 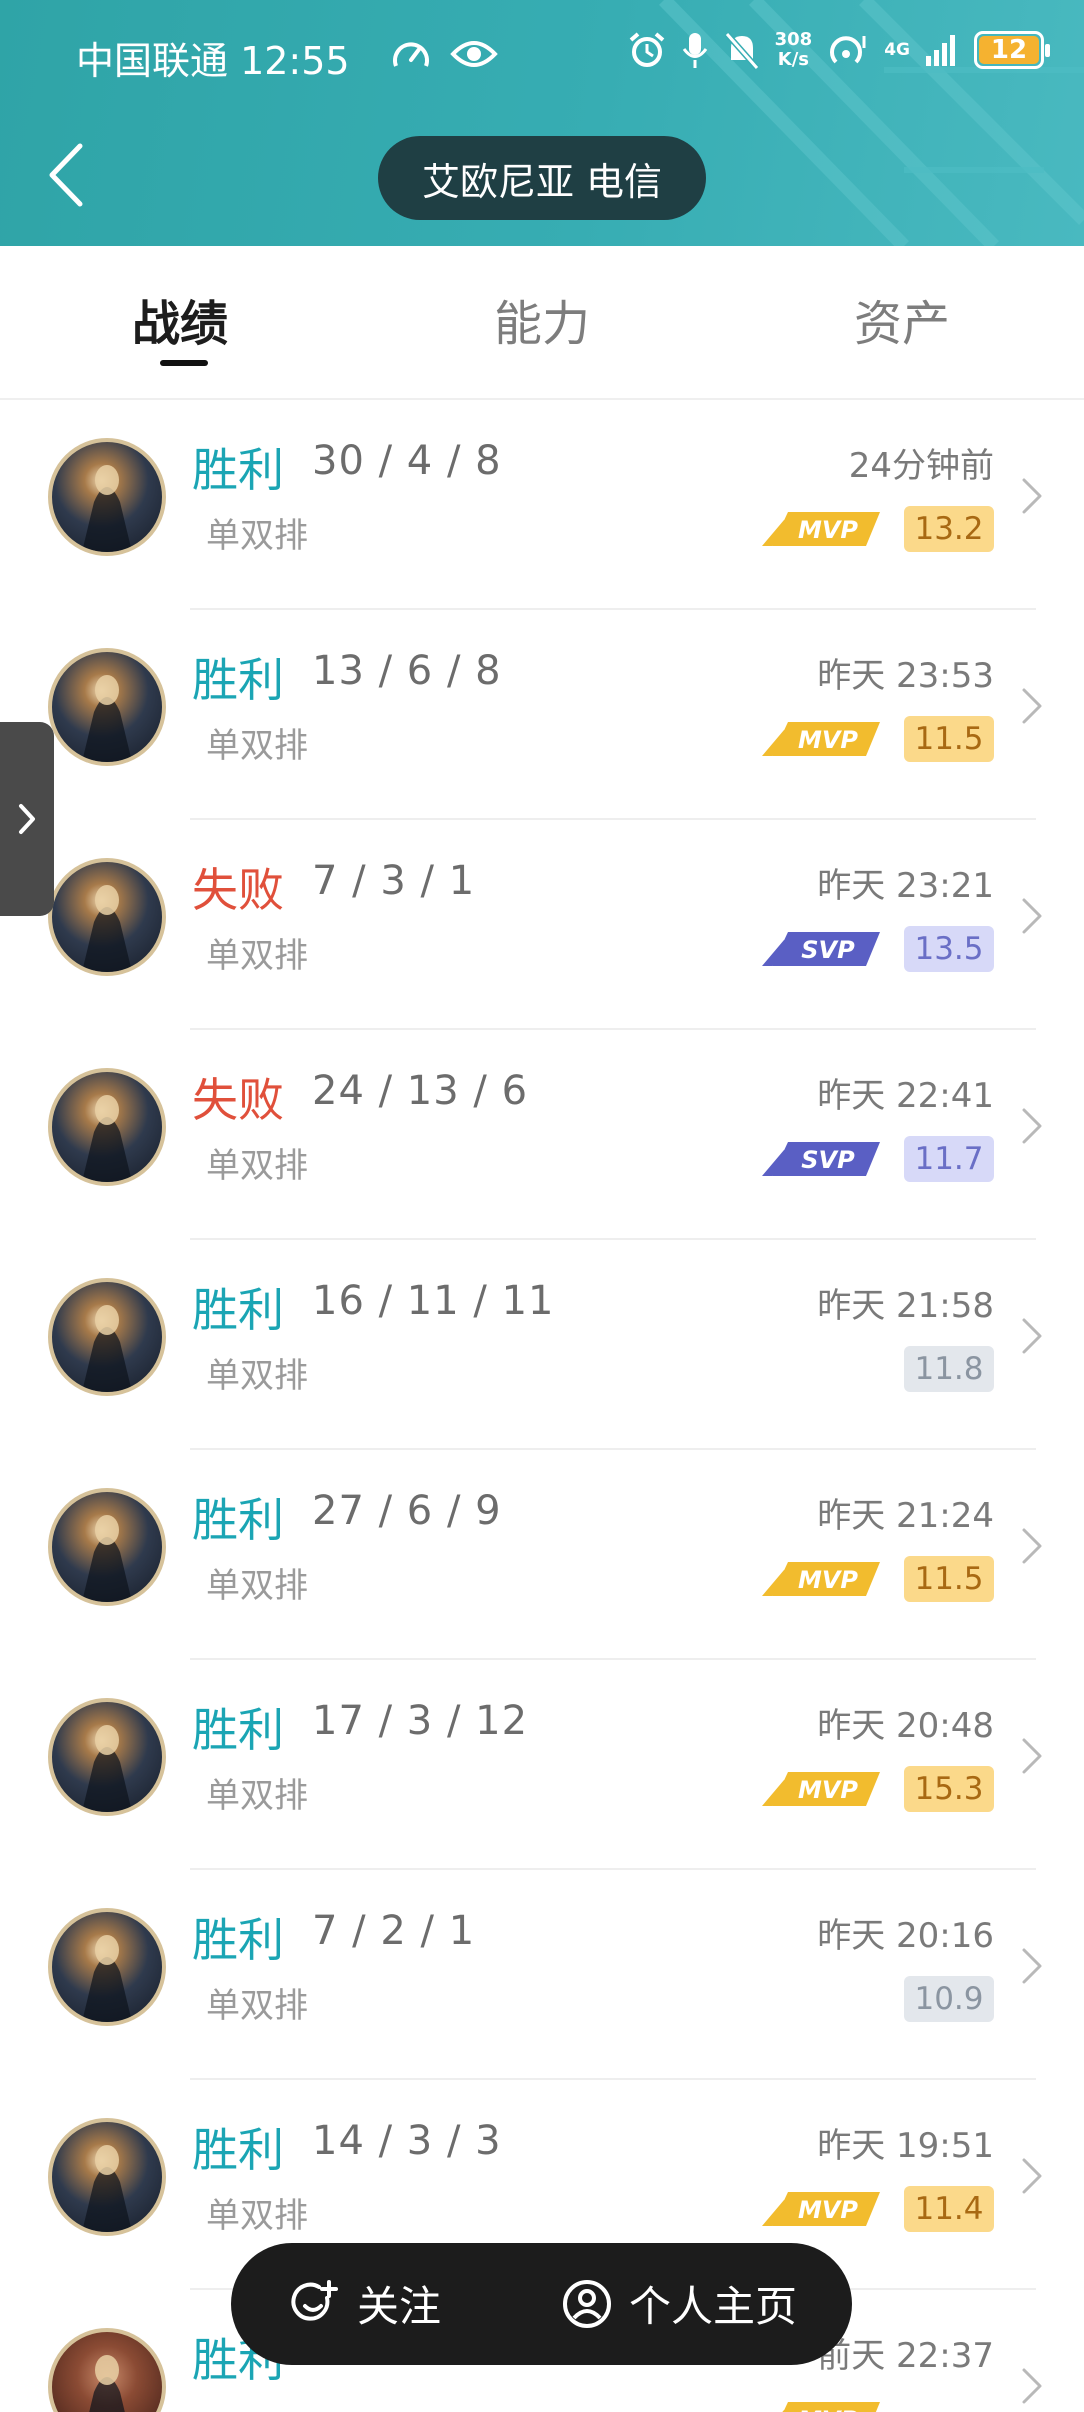 What do you see at coordinates (542, 715) in the screenshot?
I see `match-row: 胜利 13 / 6 / 8 单双排 昨天 23:53 MVP 11.5` at bounding box center [542, 715].